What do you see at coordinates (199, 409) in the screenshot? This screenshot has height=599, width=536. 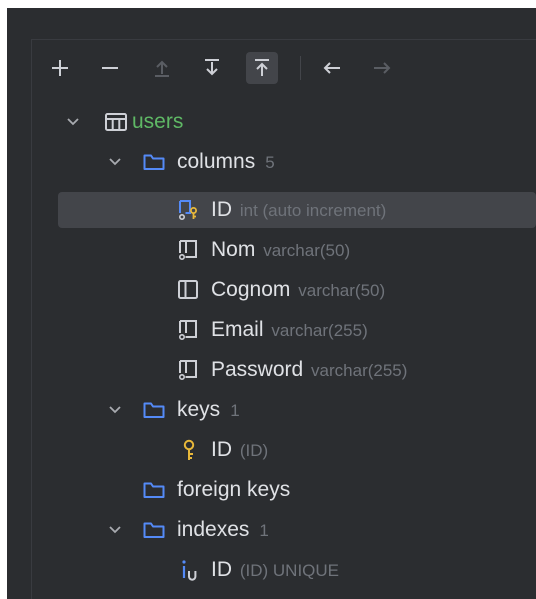 I see `folder-label: keys` at bounding box center [199, 409].